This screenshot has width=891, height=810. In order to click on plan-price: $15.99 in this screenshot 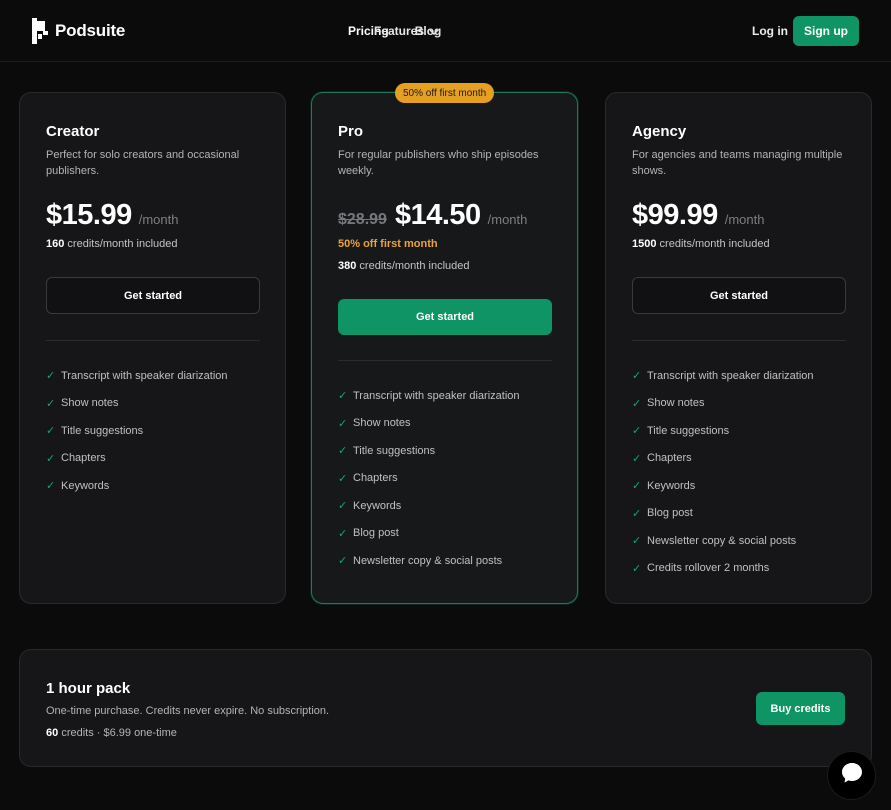, I will do `click(89, 215)`.